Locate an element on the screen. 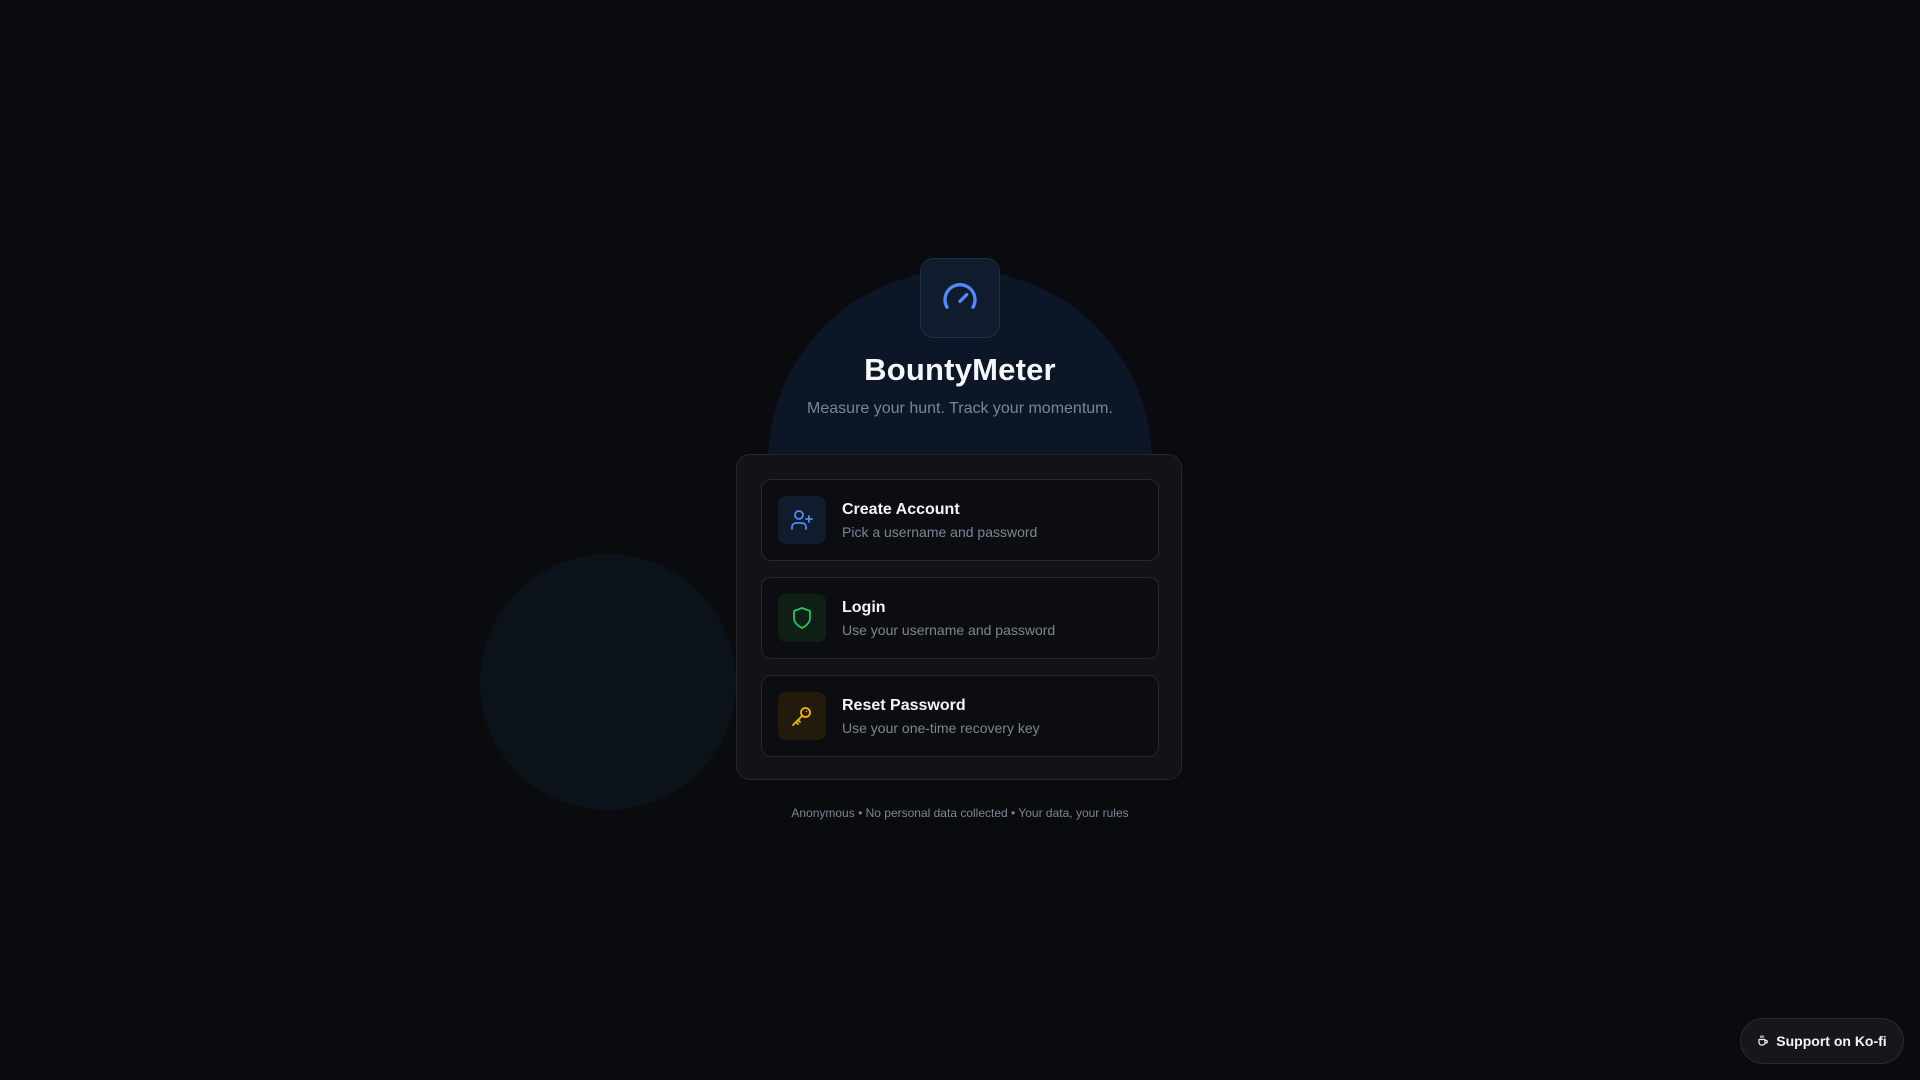  create-account-subtitle: Pick a username and password is located at coordinates (940, 532).